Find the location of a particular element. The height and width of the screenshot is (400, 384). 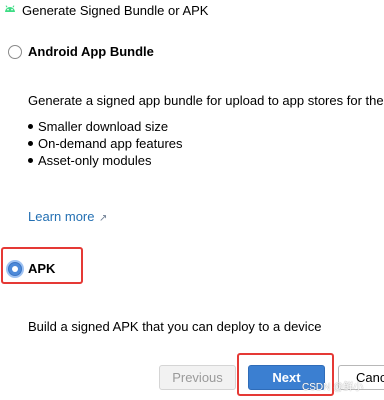

learn-more-link: Learn more ↗ is located at coordinates (67, 217).